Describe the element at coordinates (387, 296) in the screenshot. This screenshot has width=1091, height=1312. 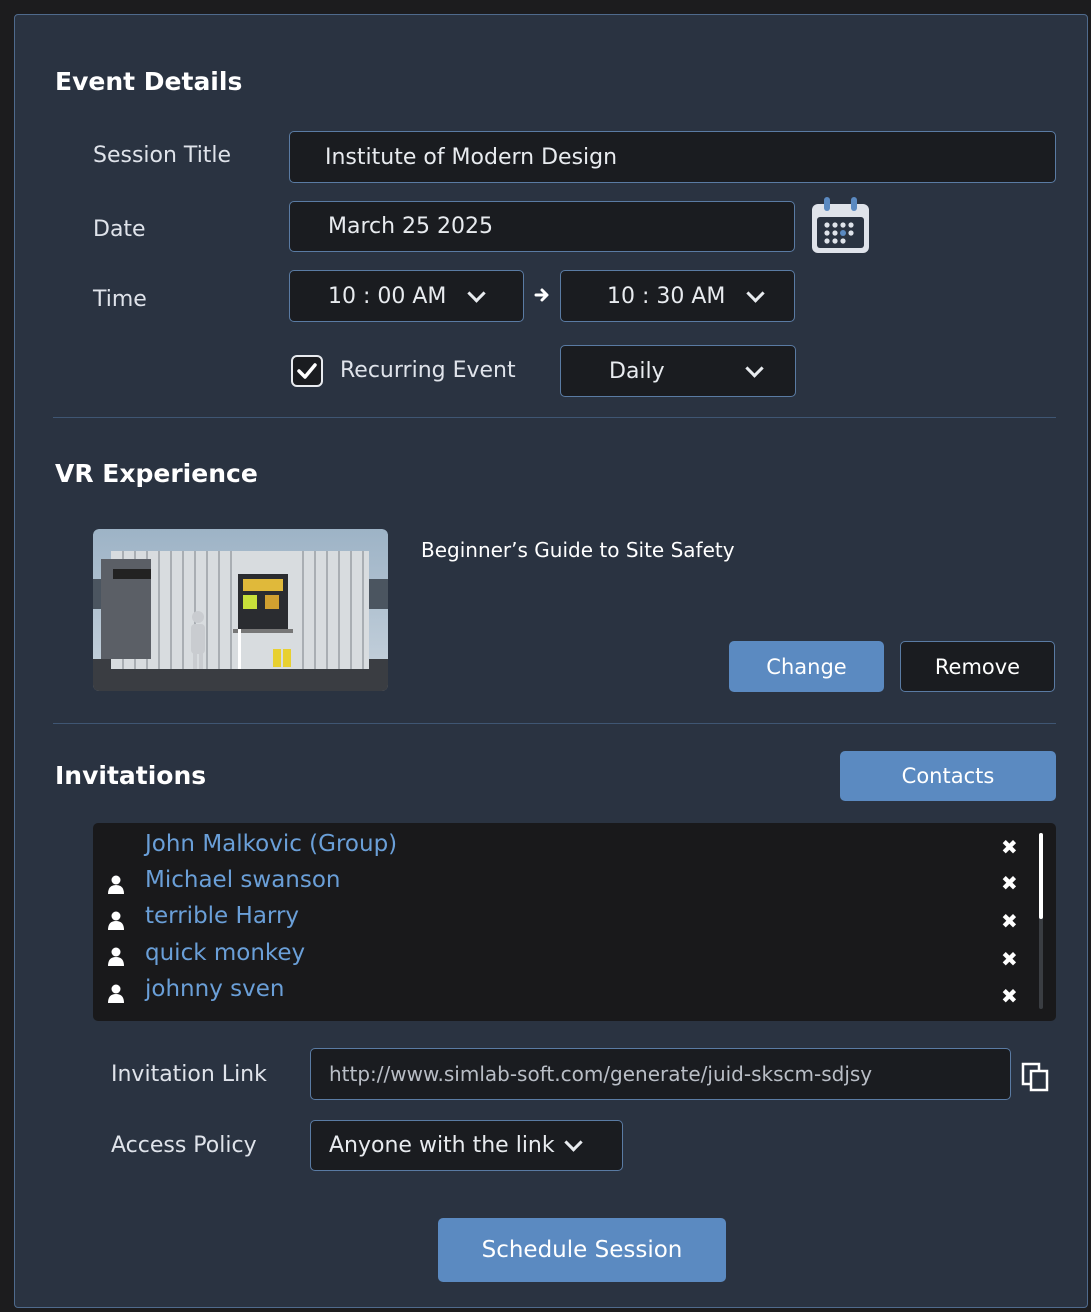
I see `start-time-value: 10 : 00 AM` at that location.